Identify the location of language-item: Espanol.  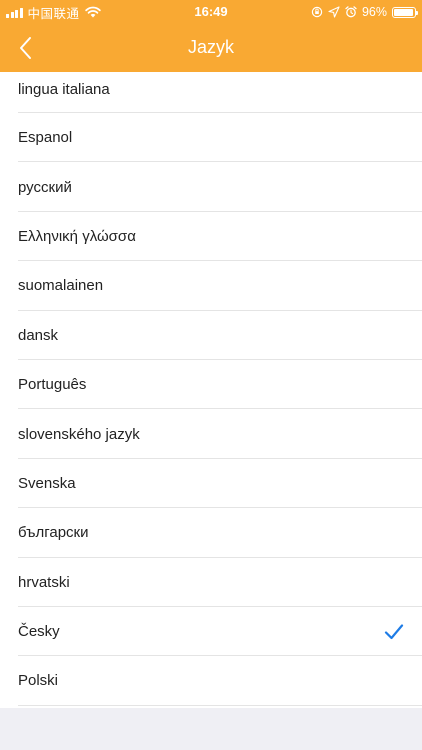
(211, 138).